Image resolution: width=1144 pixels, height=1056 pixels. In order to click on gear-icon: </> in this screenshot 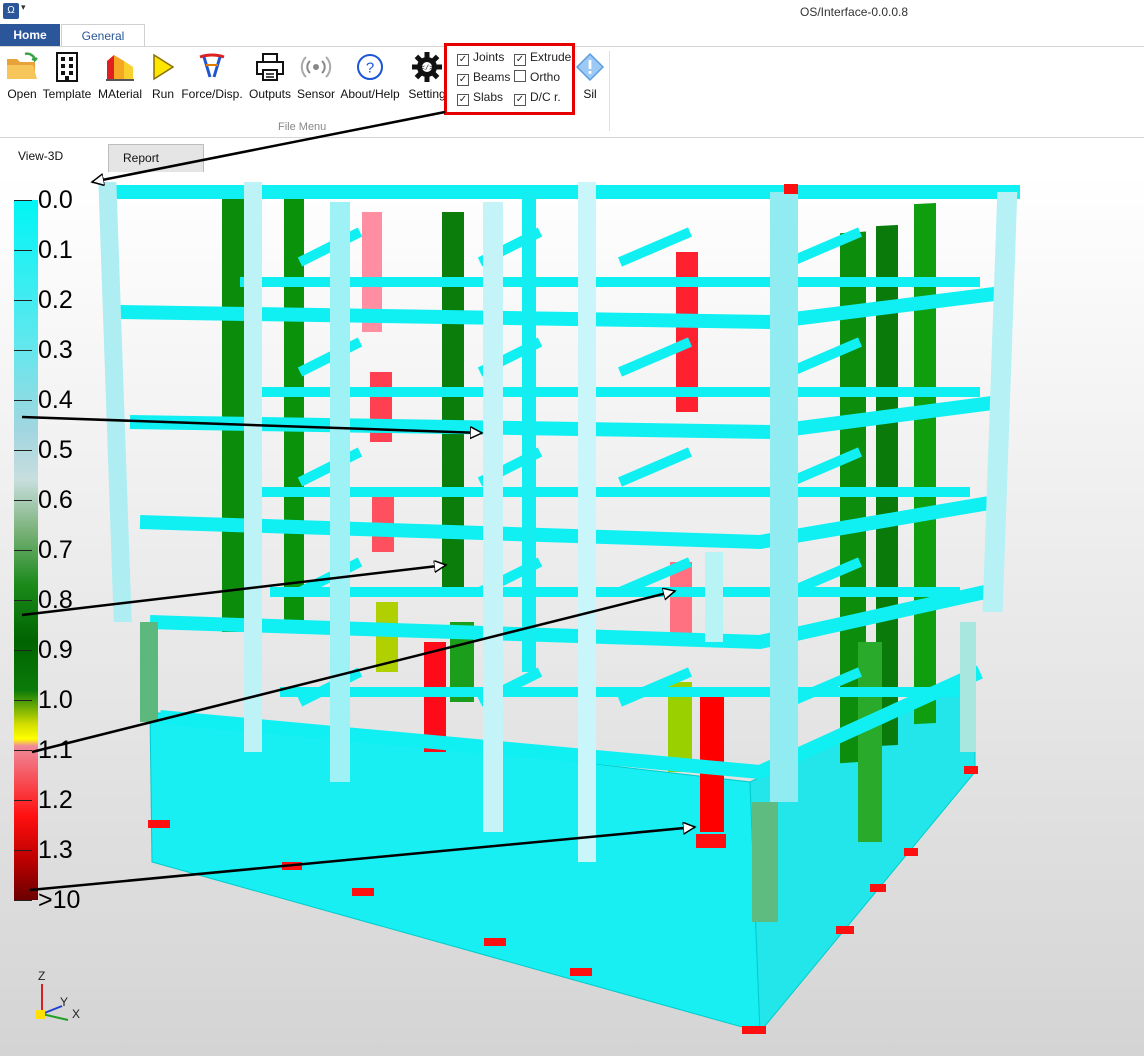, I will do `click(427, 67)`.